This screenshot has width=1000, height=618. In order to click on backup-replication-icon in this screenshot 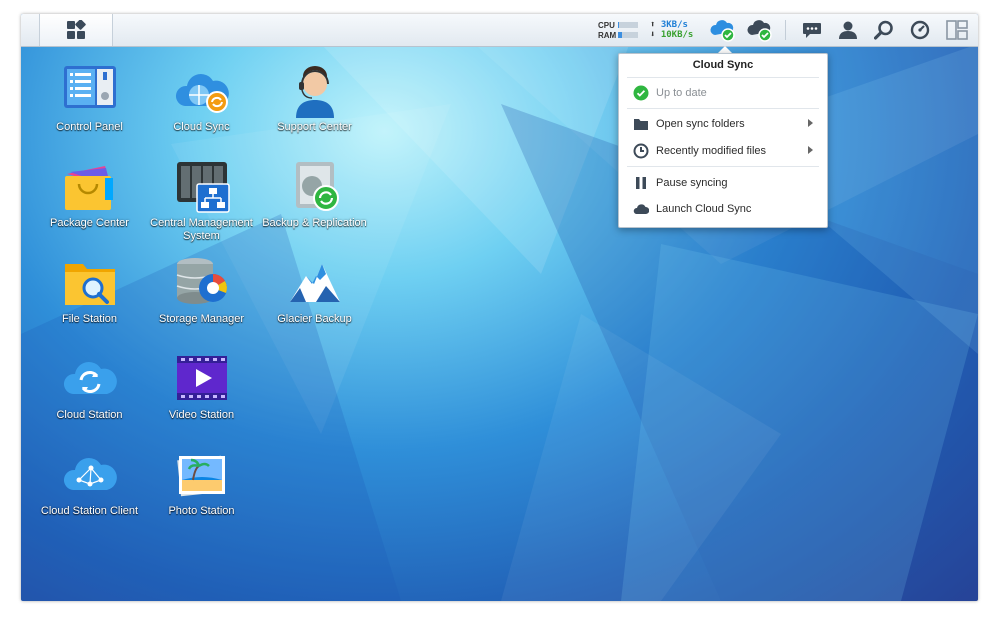, I will do `click(317, 186)`.